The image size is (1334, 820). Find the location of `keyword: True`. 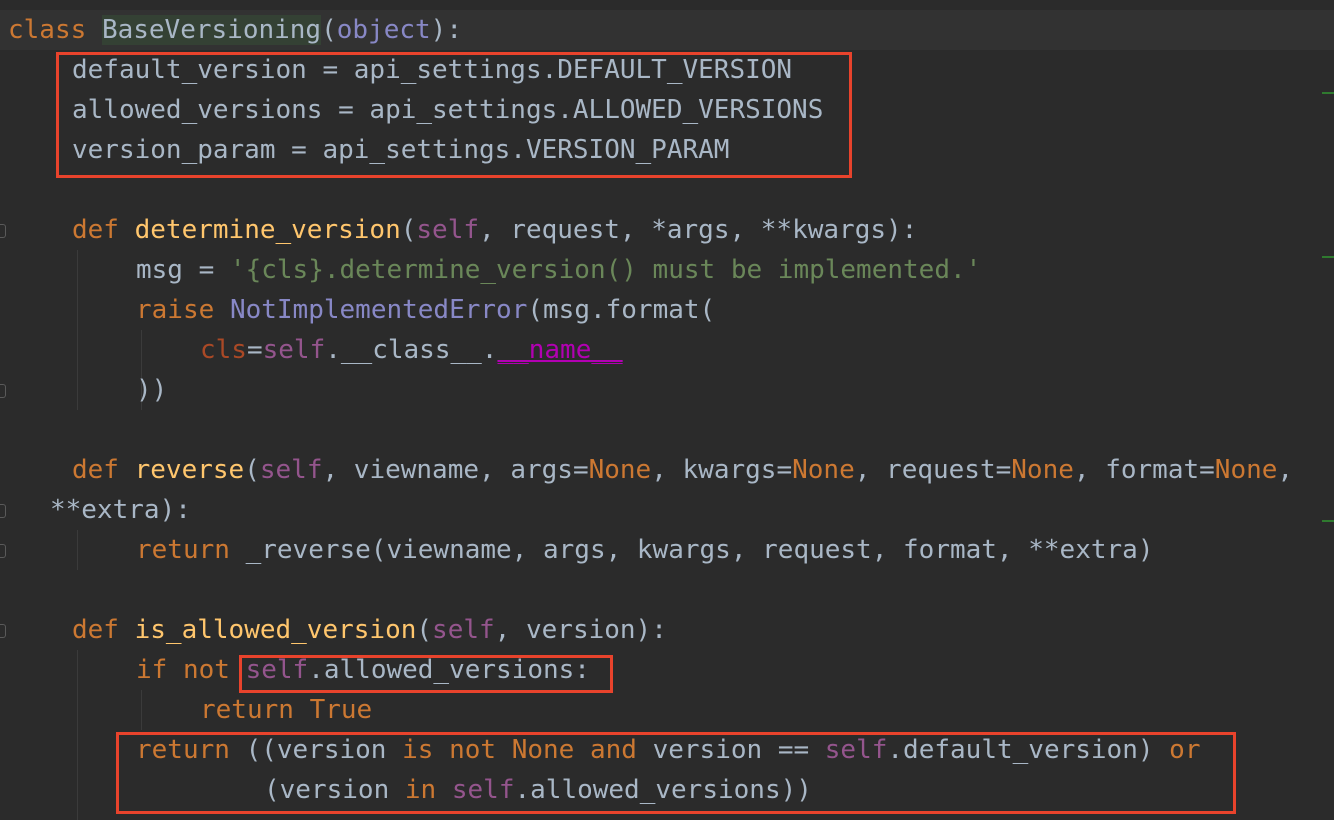

keyword: True is located at coordinates (341, 710).